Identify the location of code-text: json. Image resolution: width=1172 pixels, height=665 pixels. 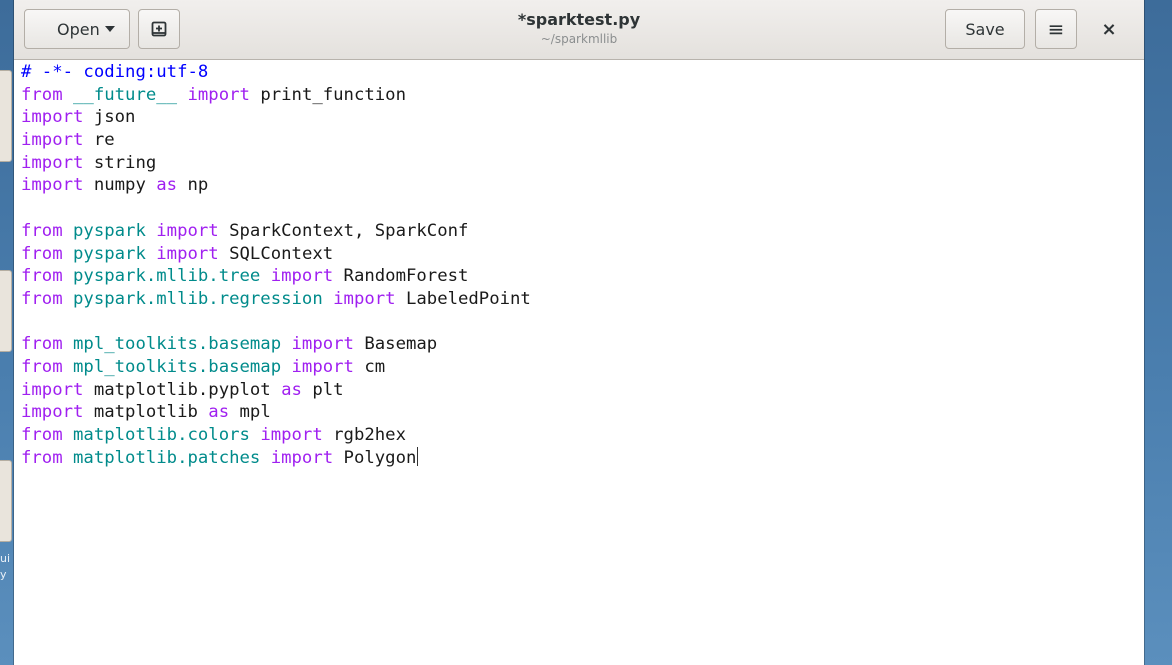
(109, 117).